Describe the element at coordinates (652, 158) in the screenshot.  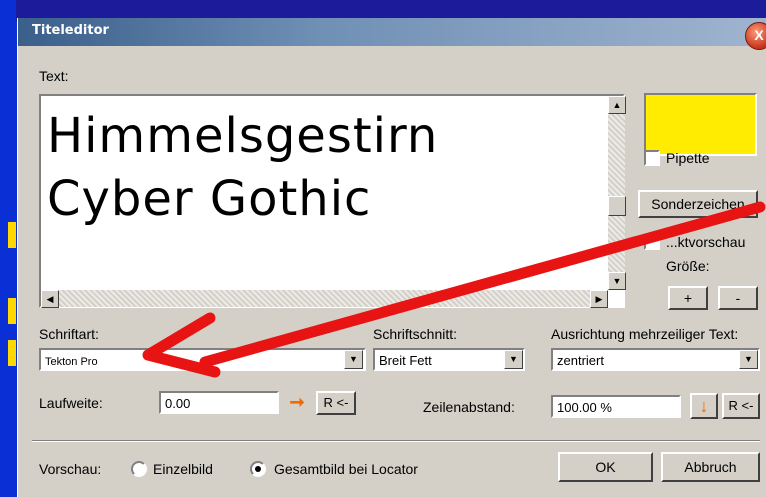
I see `pipette-checkbox` at that location.